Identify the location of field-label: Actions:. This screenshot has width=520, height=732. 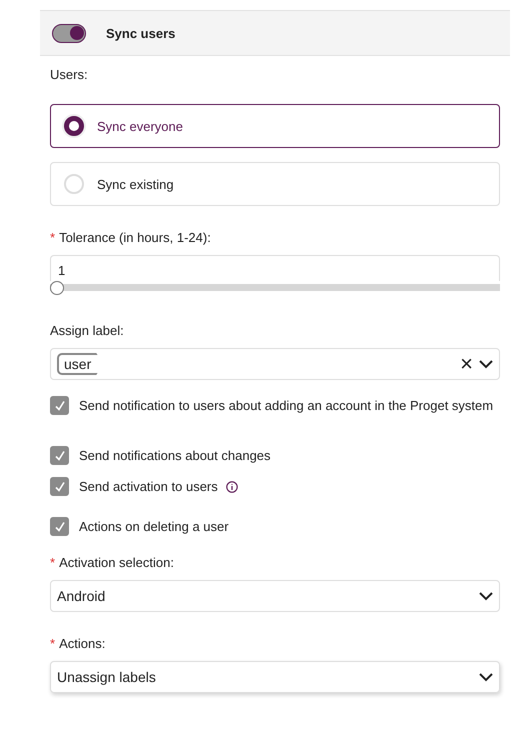
(82, 643).